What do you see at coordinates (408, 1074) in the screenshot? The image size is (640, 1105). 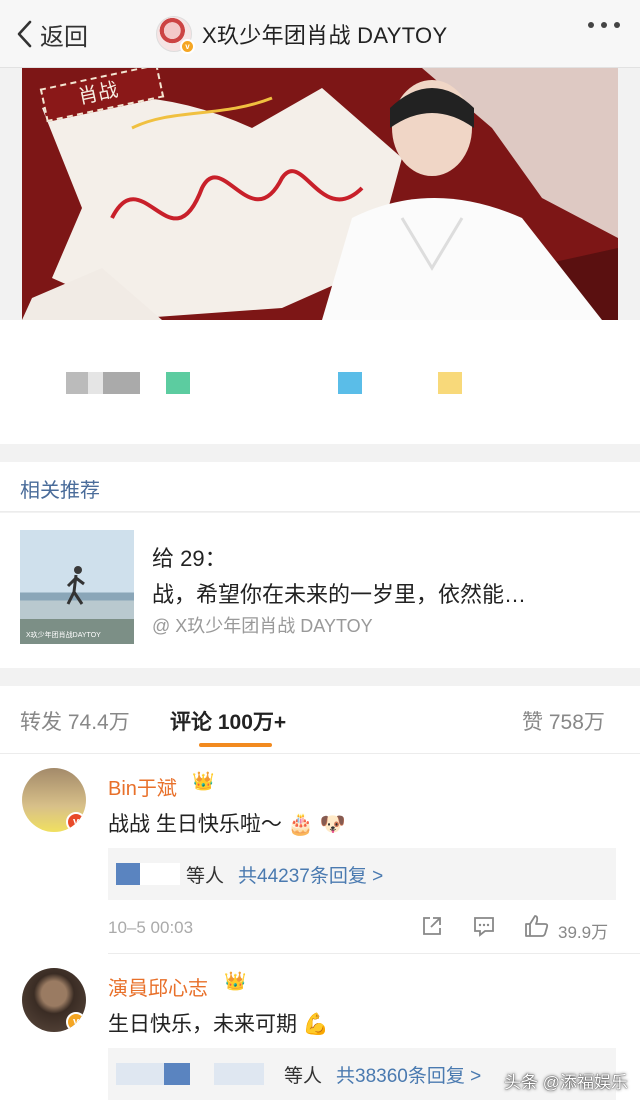 I see `view-replies-link: 共38360条回复 >` at bounding box center [408, 1074].